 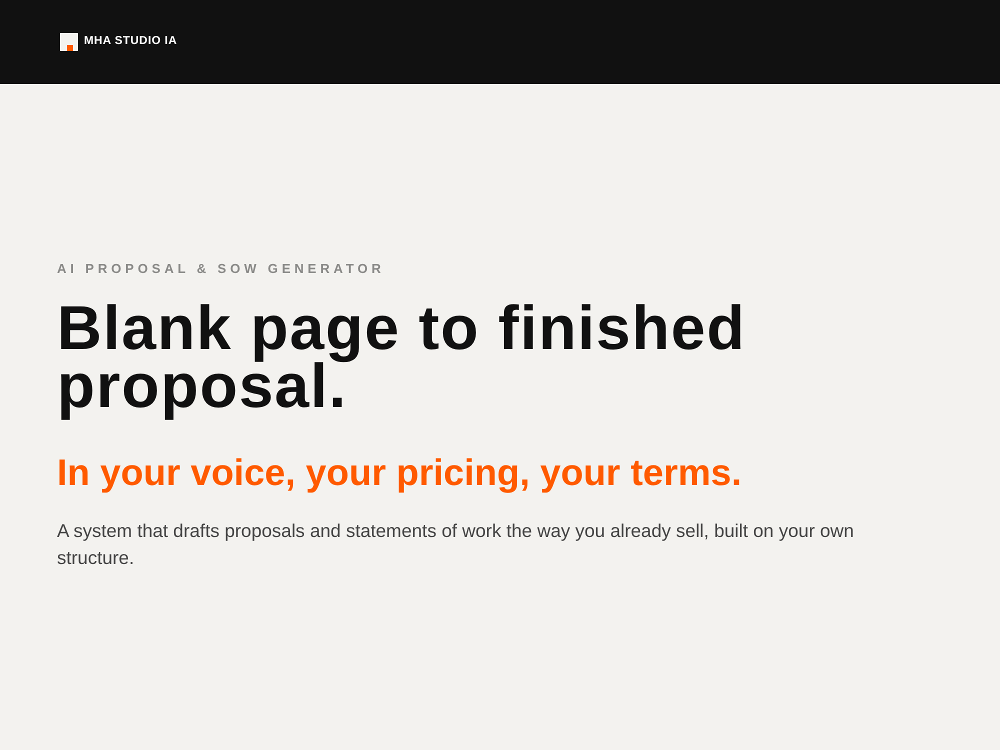 What do you see at coordinates (69, 42) in the screenshot?
I see `logo-icon` at bounding box center [69, 42].